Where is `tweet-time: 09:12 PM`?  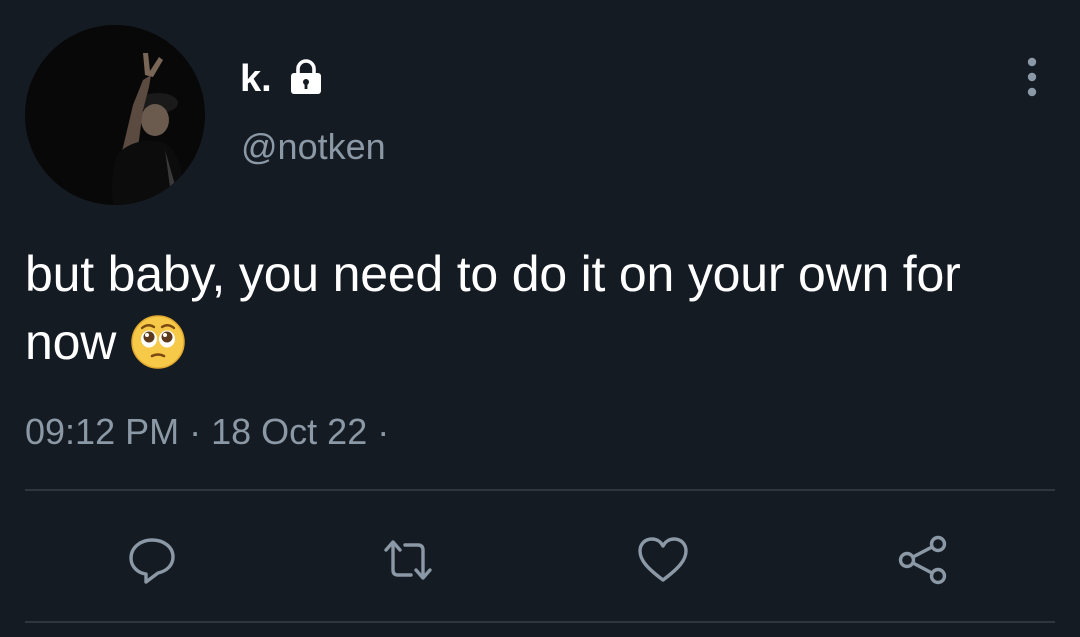 tweet-time: 09:12 PM is located at coordinates (102, 431).